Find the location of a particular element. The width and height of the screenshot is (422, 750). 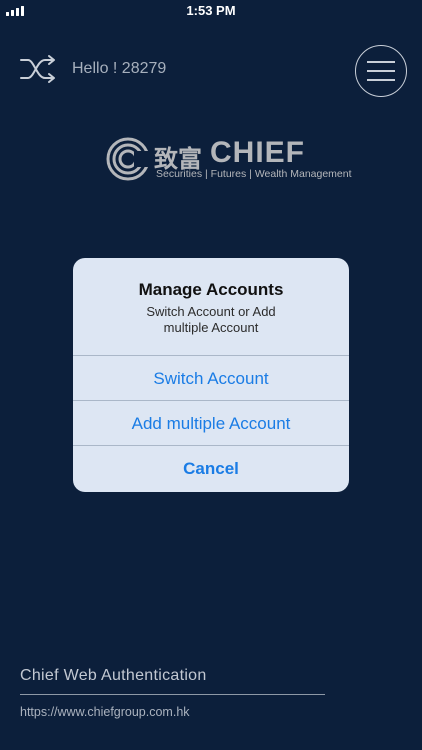

dialog-title: Manage Accounts is located at coordinates (211, 289).